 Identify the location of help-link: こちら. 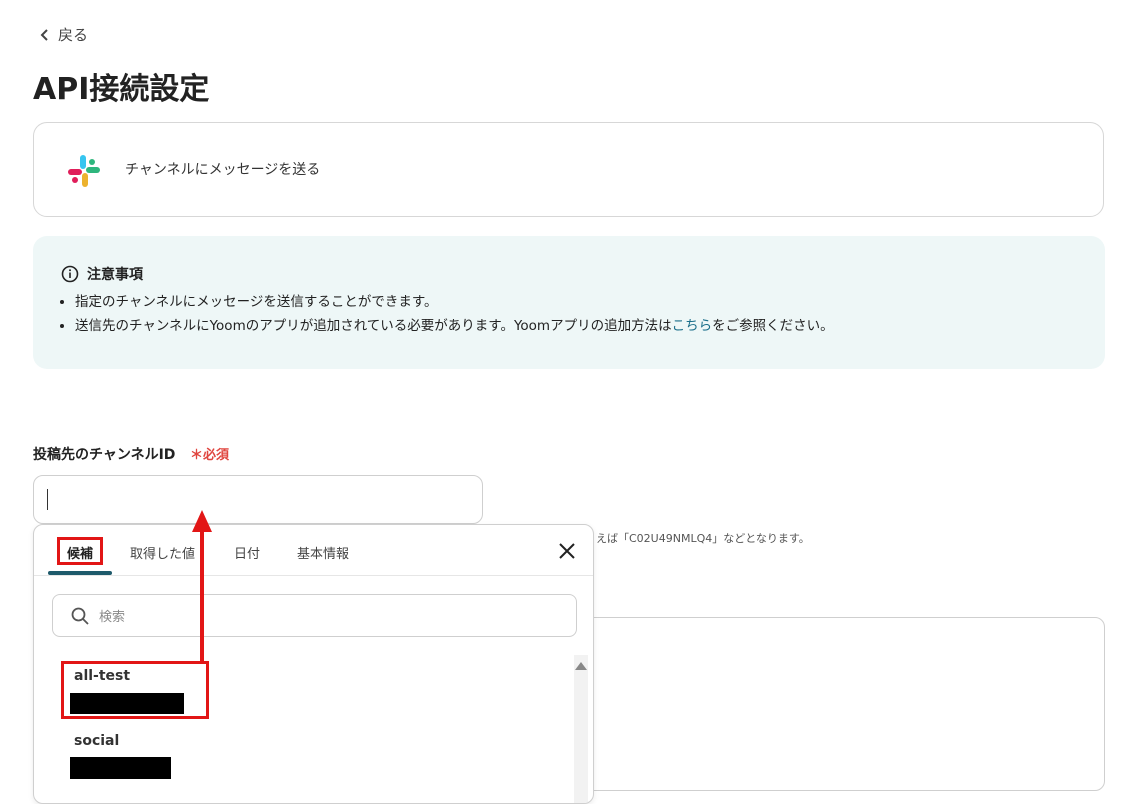
(692, 326).